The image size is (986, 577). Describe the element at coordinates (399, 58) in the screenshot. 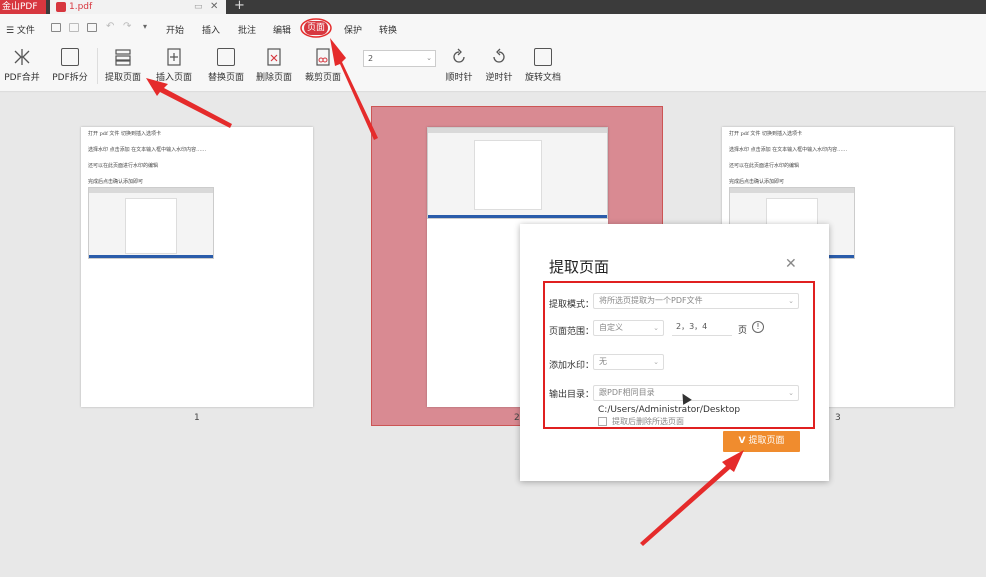

I see `page-select-dropdown: 2 ⌄` at that location.